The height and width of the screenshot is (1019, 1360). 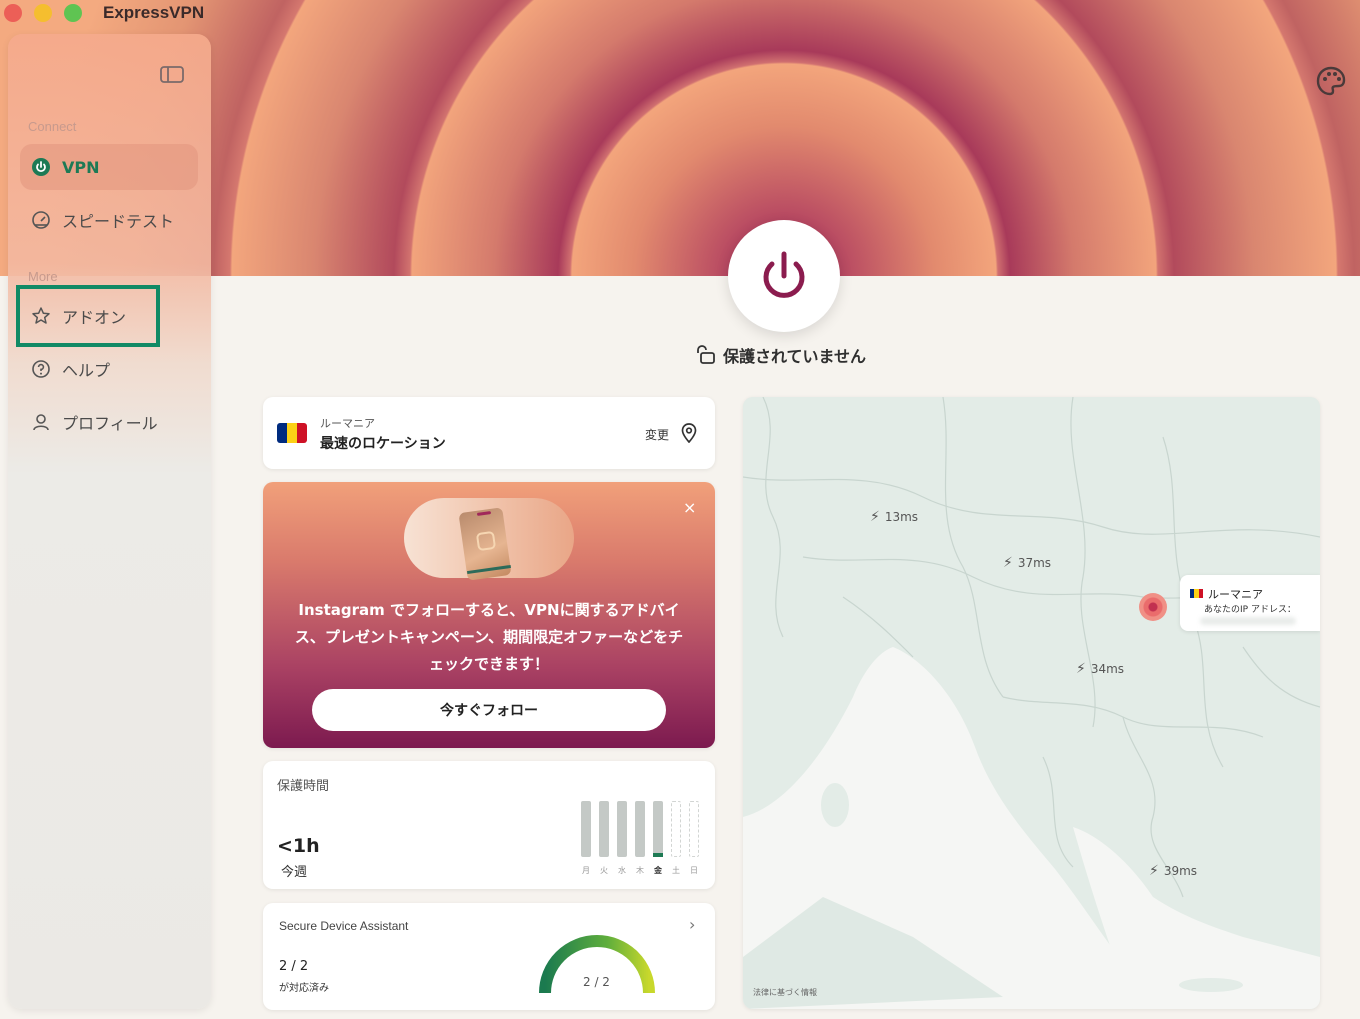 I want to click on sidebar: Connect VPN スピードテスト More アドオン ヘルプ プロフィール, so click(x=109, y=521).